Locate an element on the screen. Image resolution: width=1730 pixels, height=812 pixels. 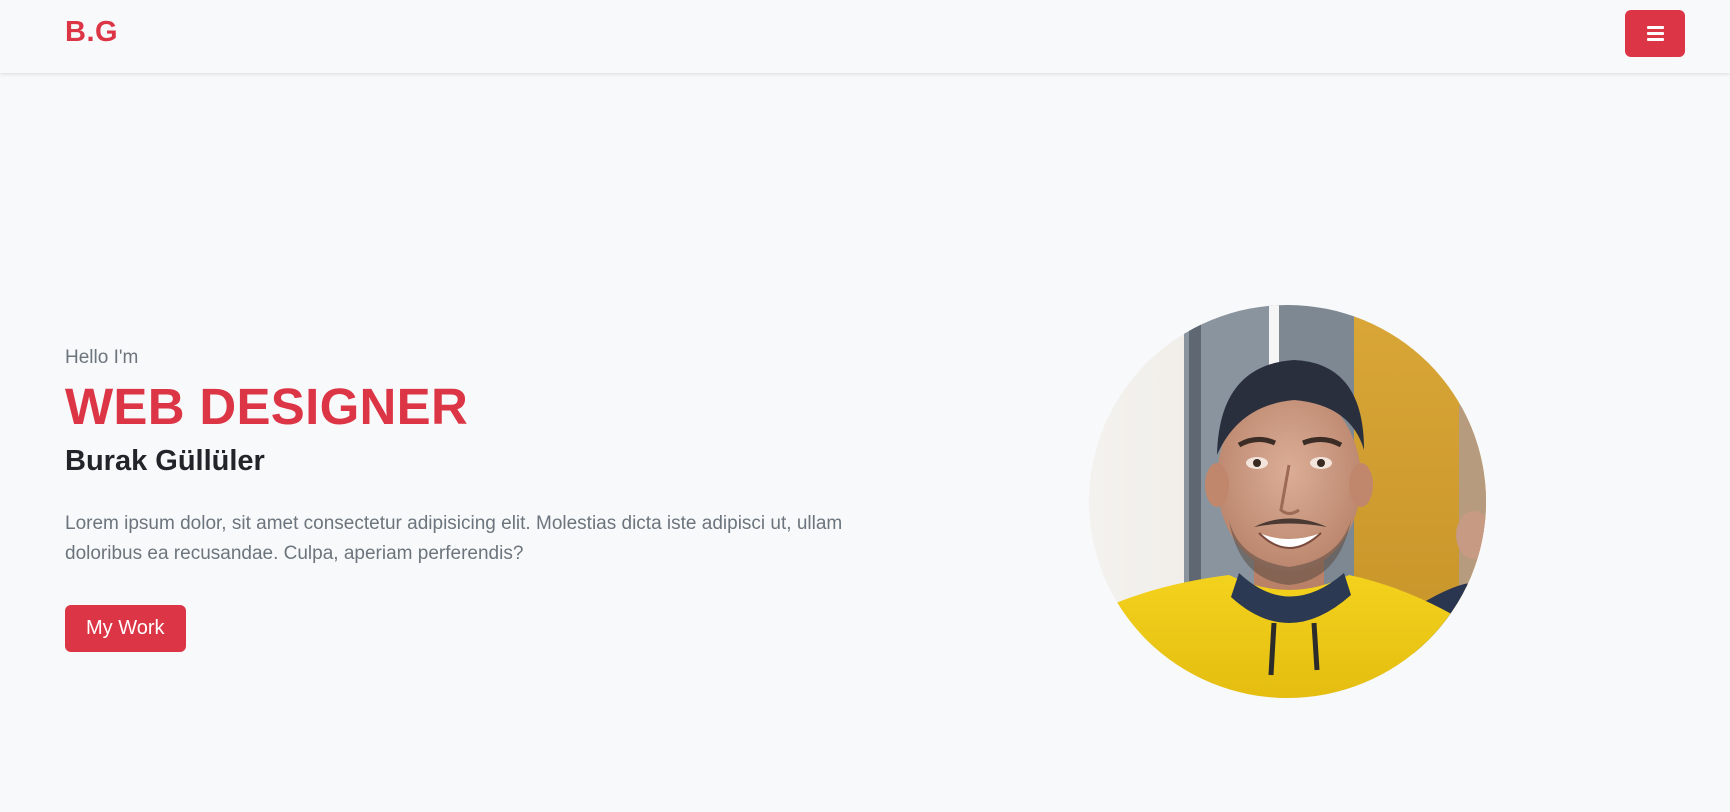
navbar: B.G is located at coordinates (865, 36).